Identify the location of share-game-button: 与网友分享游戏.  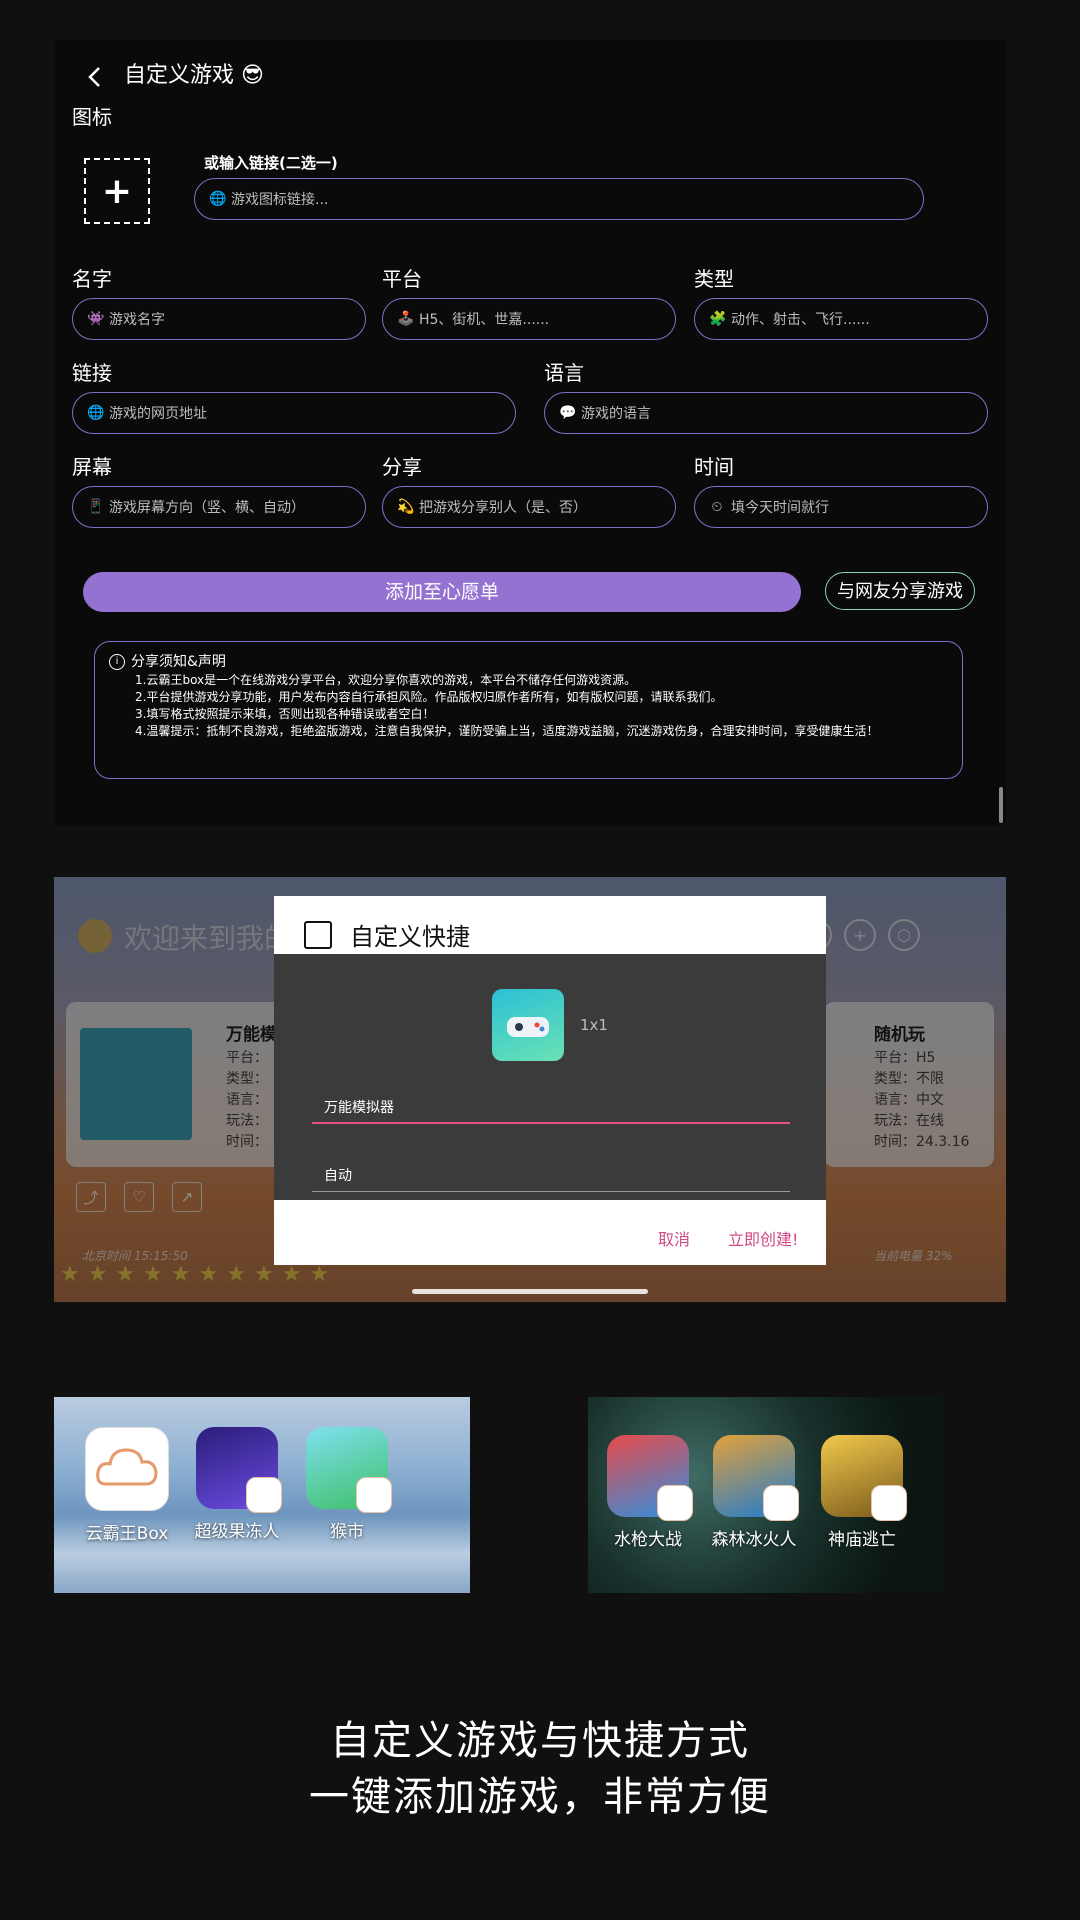
(900, 591).